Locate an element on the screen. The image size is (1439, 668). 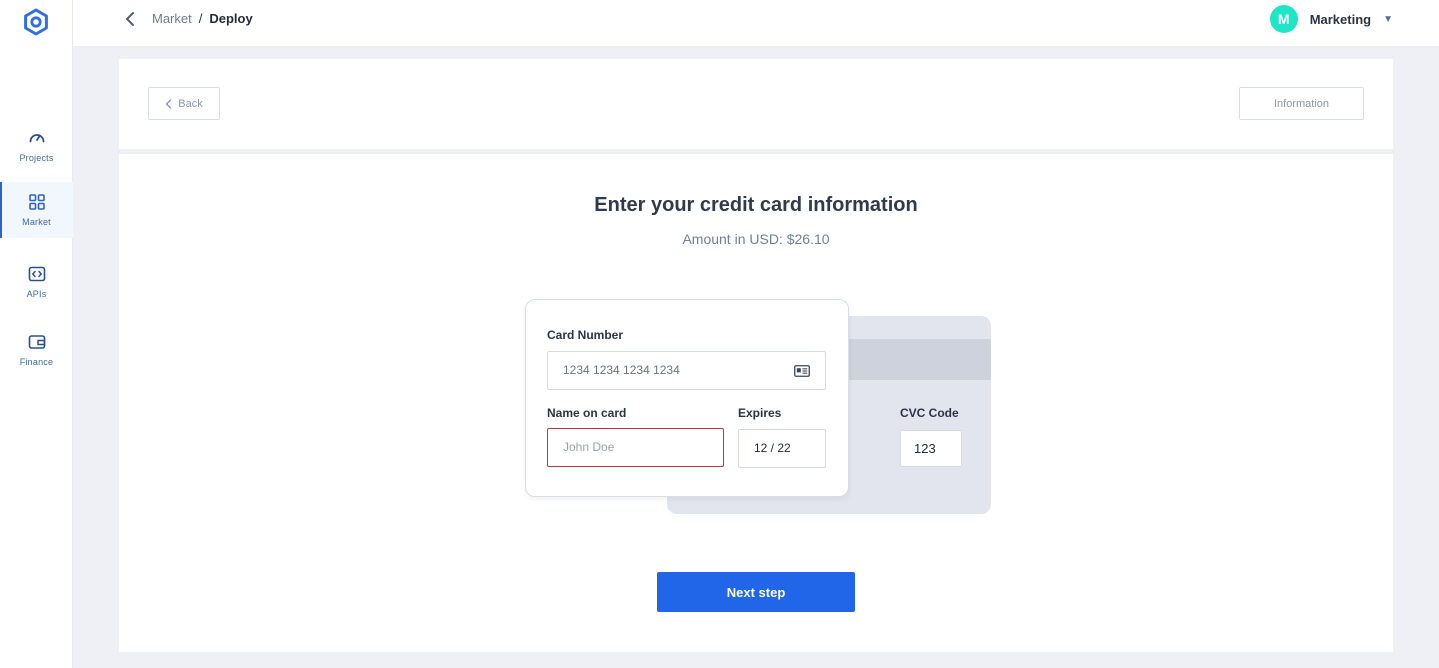
sidebar: Projects Market APIs Finance is located at coordinates (36, 334).